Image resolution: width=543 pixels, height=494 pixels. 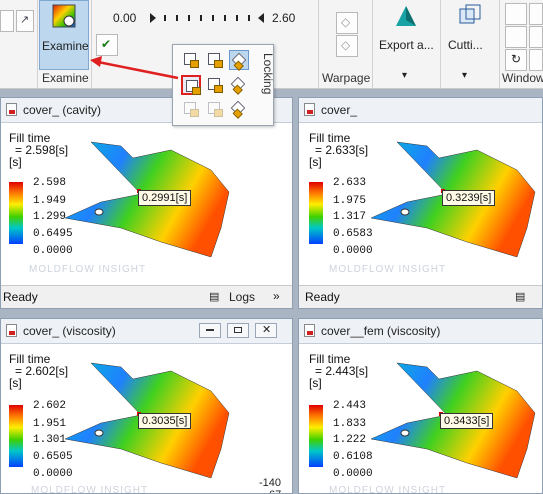 I want to click on pane-title: cover_ (viscosity), so click(x=69, y=331).